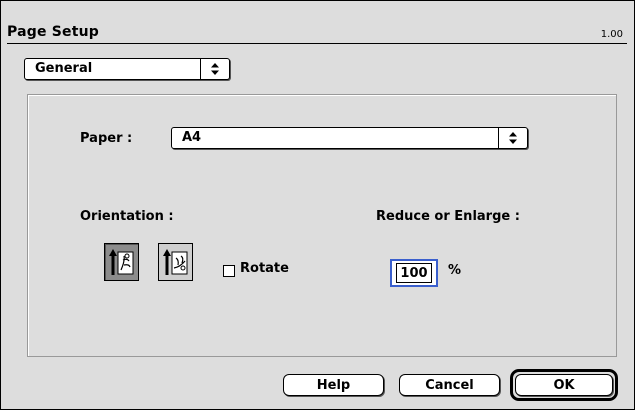 The image size is (635, 410). I want to click on version-label: 1.00, so click(611, 34).